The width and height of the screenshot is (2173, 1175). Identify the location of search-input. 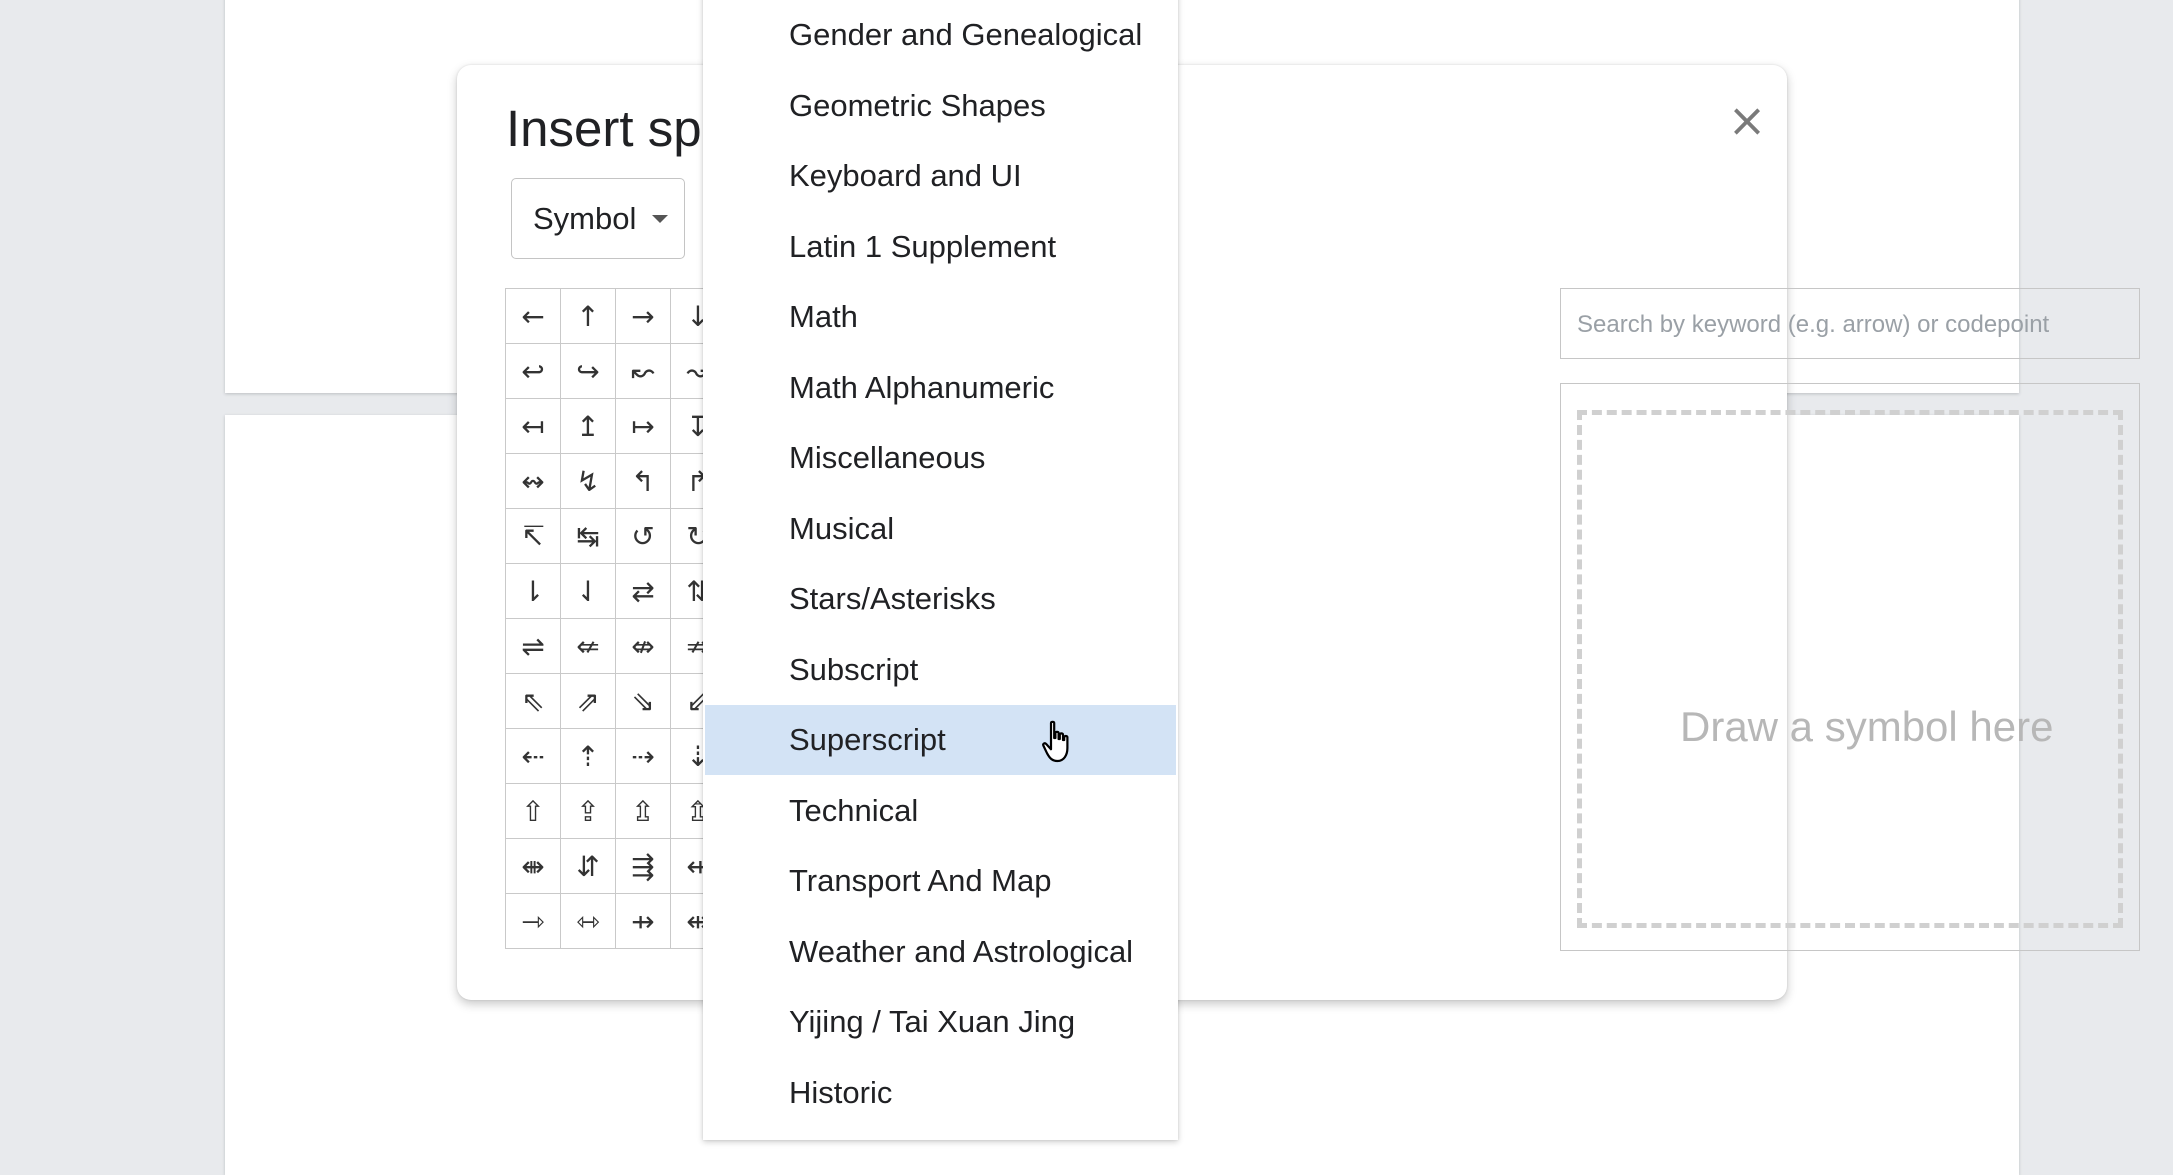
(1854, 324).